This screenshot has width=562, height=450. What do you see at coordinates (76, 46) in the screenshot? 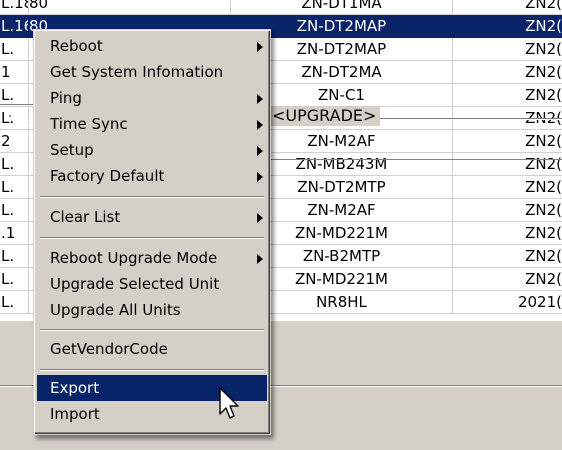
I see `menu-item-label: Reboot` at bounding box center [76, 46].